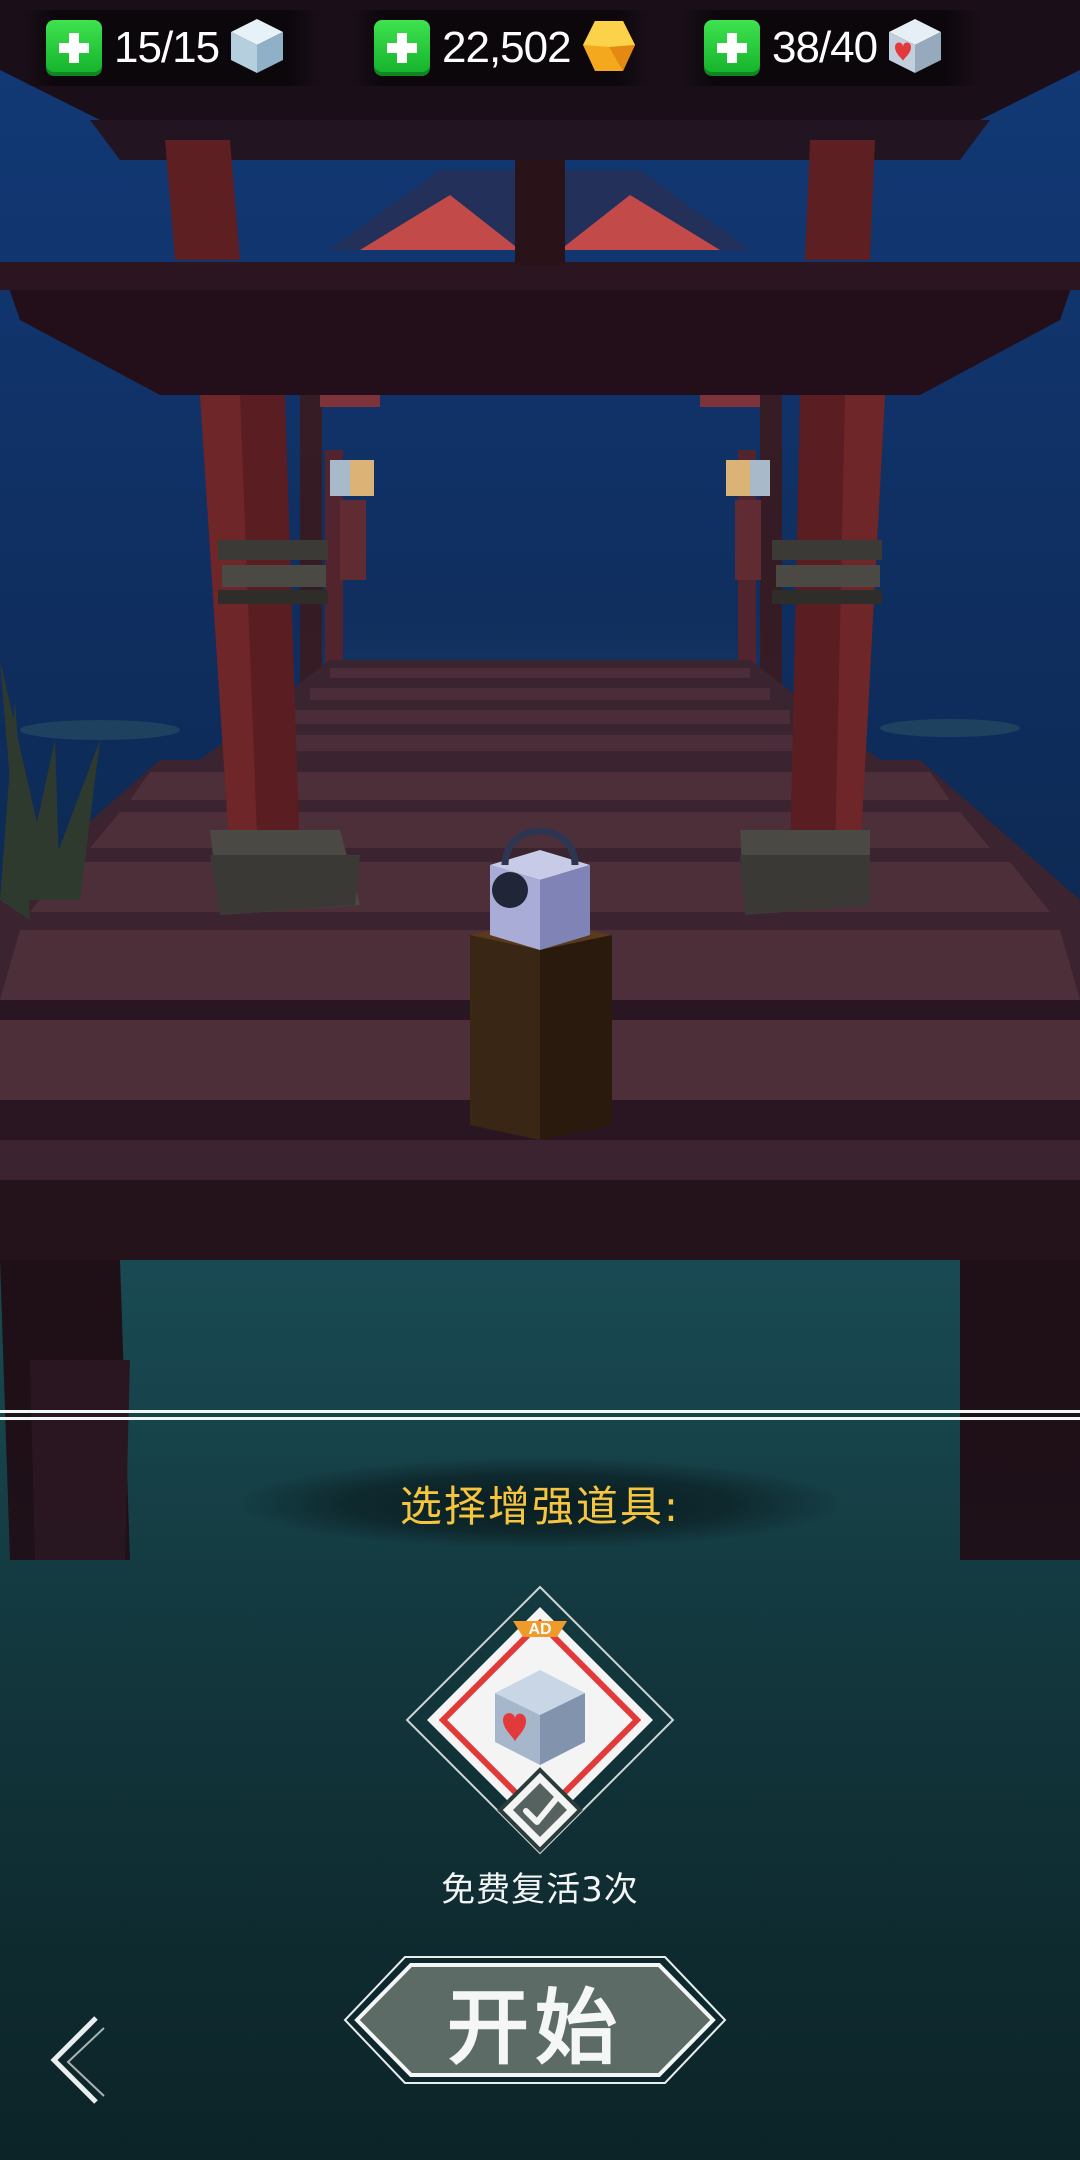 The height and width of the screenshot is (2160, 1080). I want to click on ad-badge-text: AD, so click(539, 1629).